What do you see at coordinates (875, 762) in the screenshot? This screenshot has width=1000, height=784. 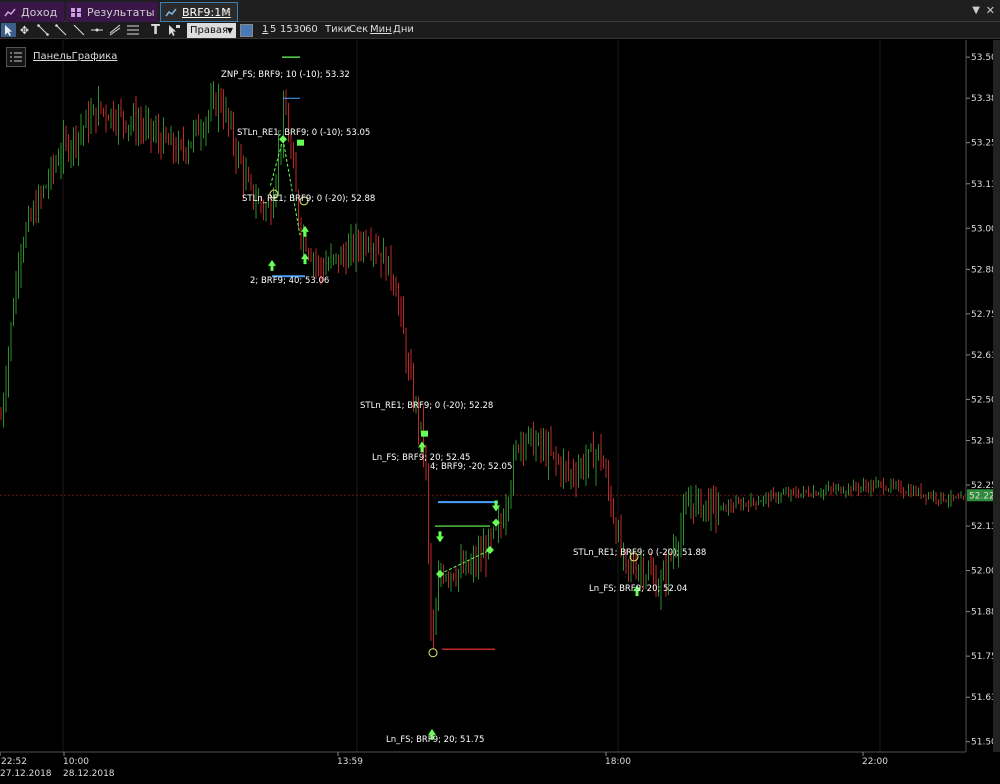 I see `x-tick-label: 22:00` at bounding box center [875, 762].